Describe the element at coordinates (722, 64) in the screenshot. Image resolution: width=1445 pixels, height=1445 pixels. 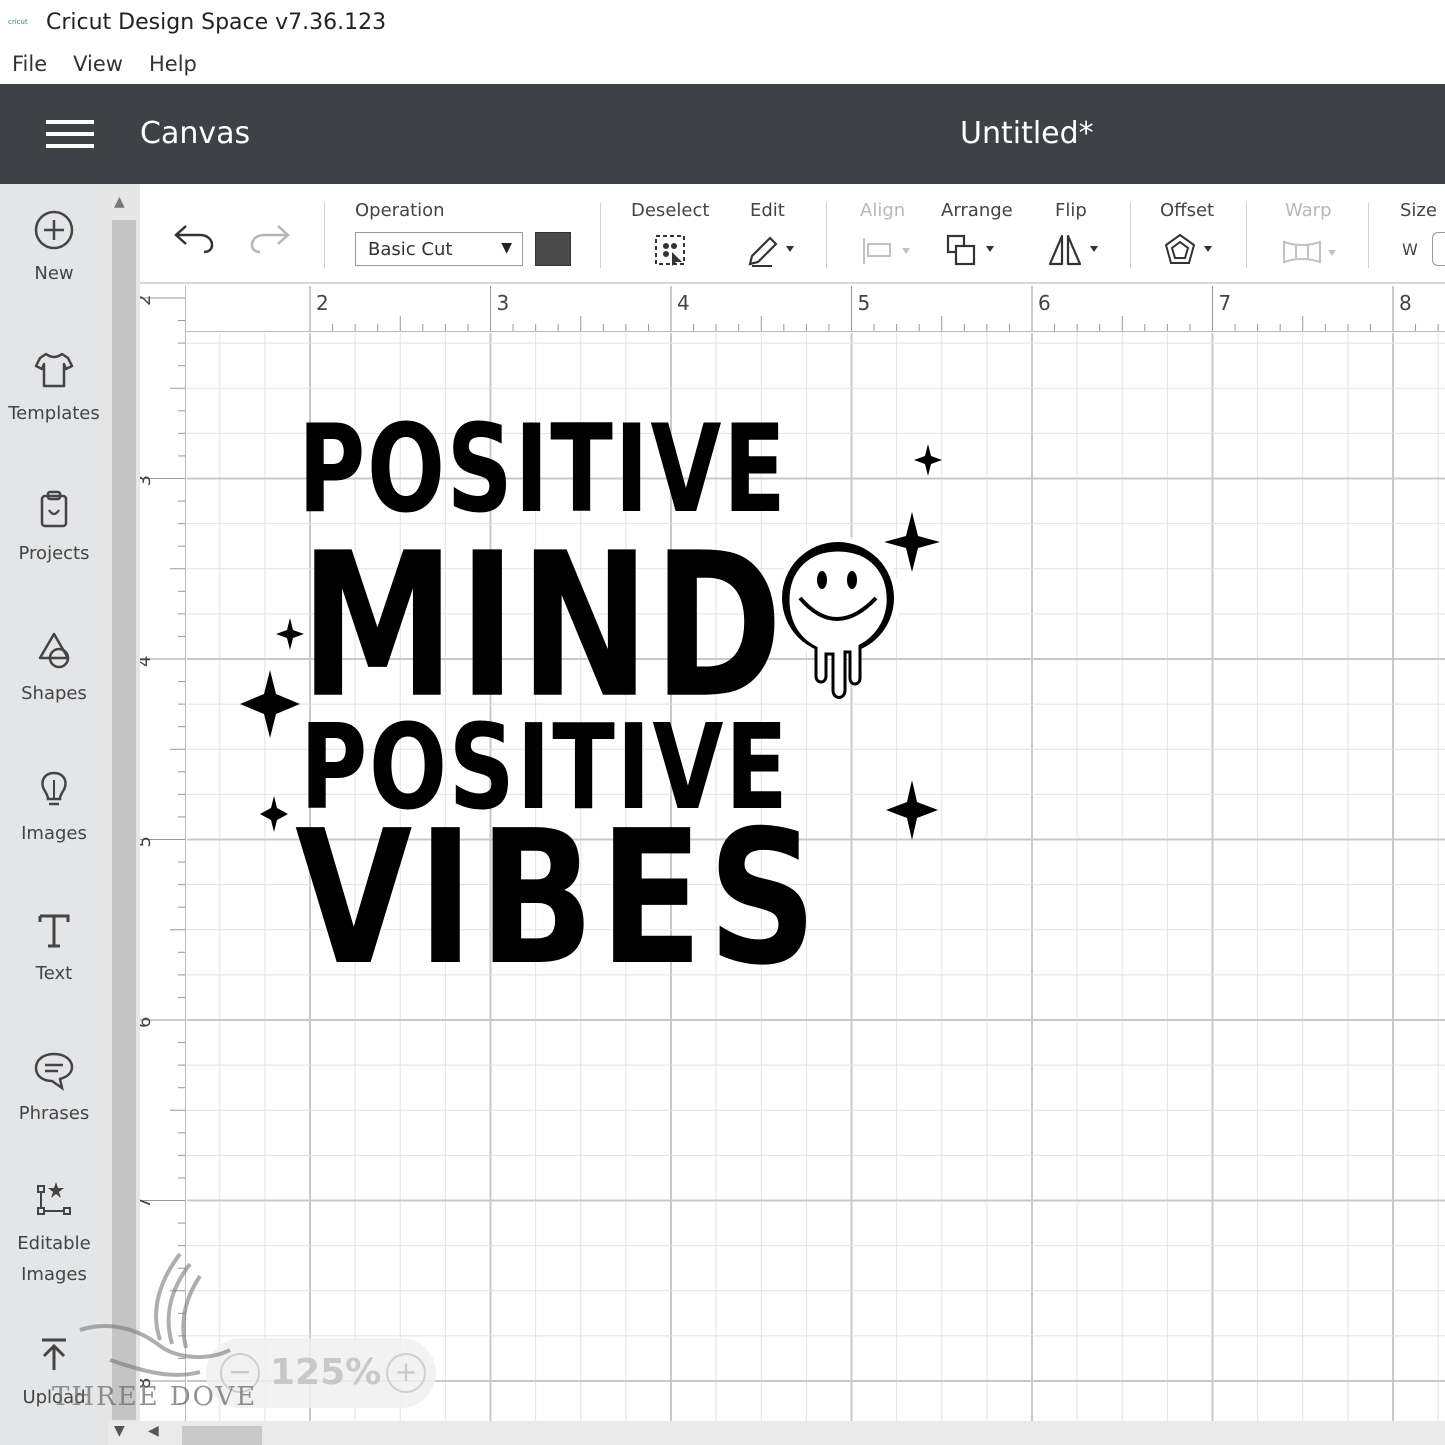
I see `menu-bar: File View Help` at that location.